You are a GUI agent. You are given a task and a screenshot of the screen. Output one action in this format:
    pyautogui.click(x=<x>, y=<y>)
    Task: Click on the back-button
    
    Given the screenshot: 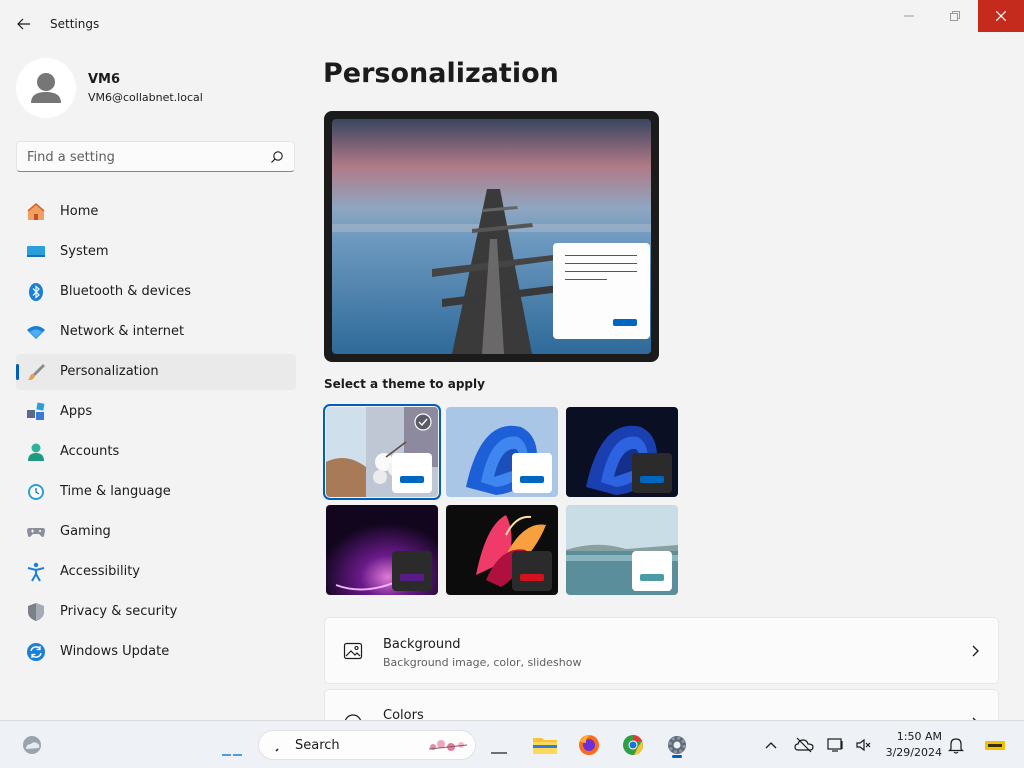 What is the action you would take?
    pyautogui.click(x=24, y=24)
    